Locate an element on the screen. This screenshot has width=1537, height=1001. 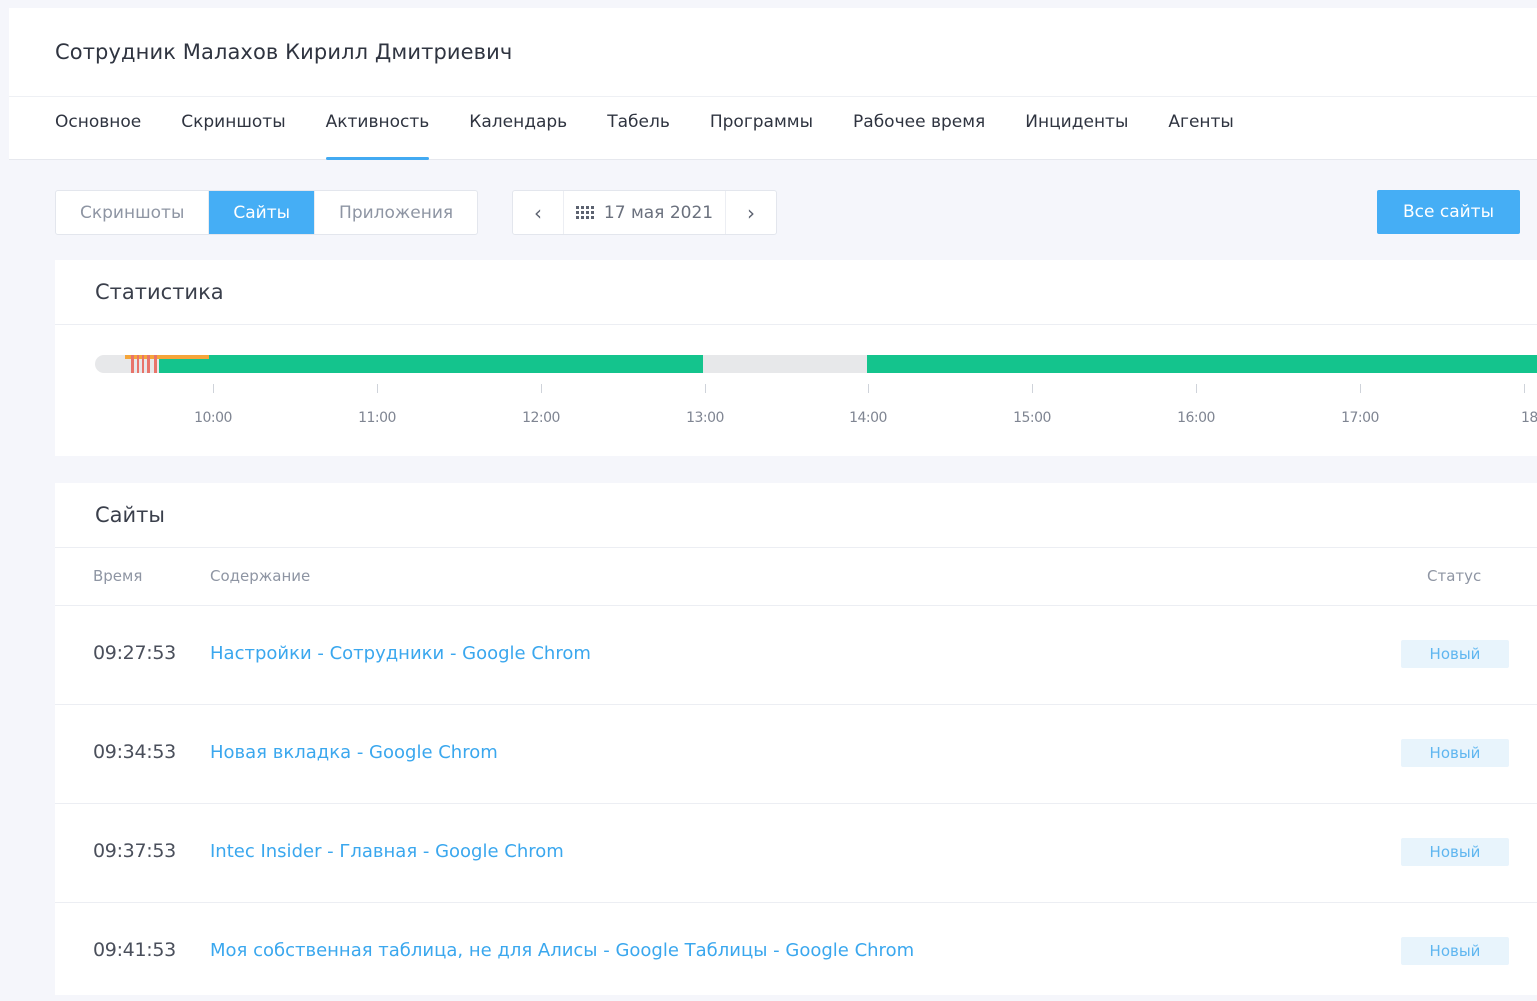
row-content-link: Настройки - Сотрудники - Google Chrom is located at coordinates (400, 653).